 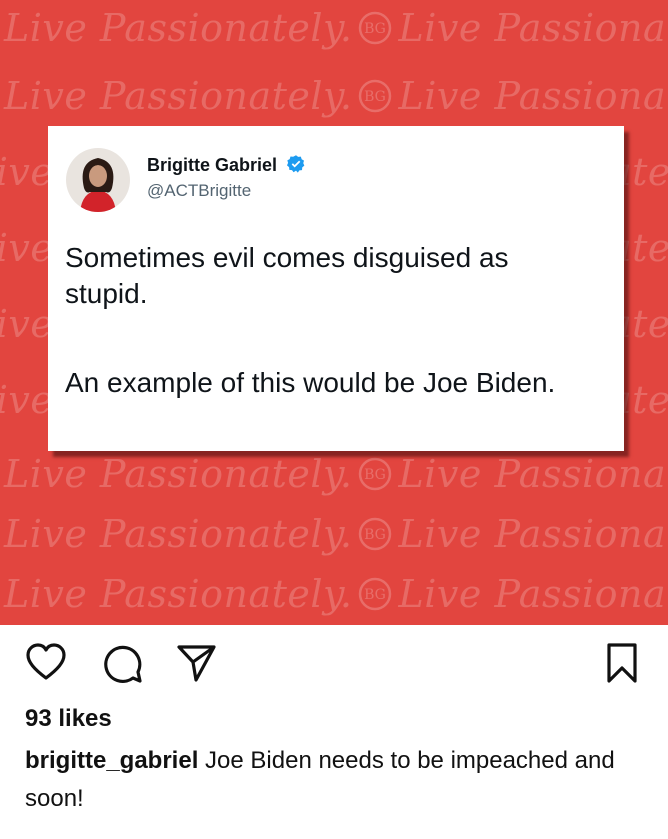 What do you see at coordinates (98, 180) in the screenshot?
I see `author-avatar` at bounding box center [98, 180].